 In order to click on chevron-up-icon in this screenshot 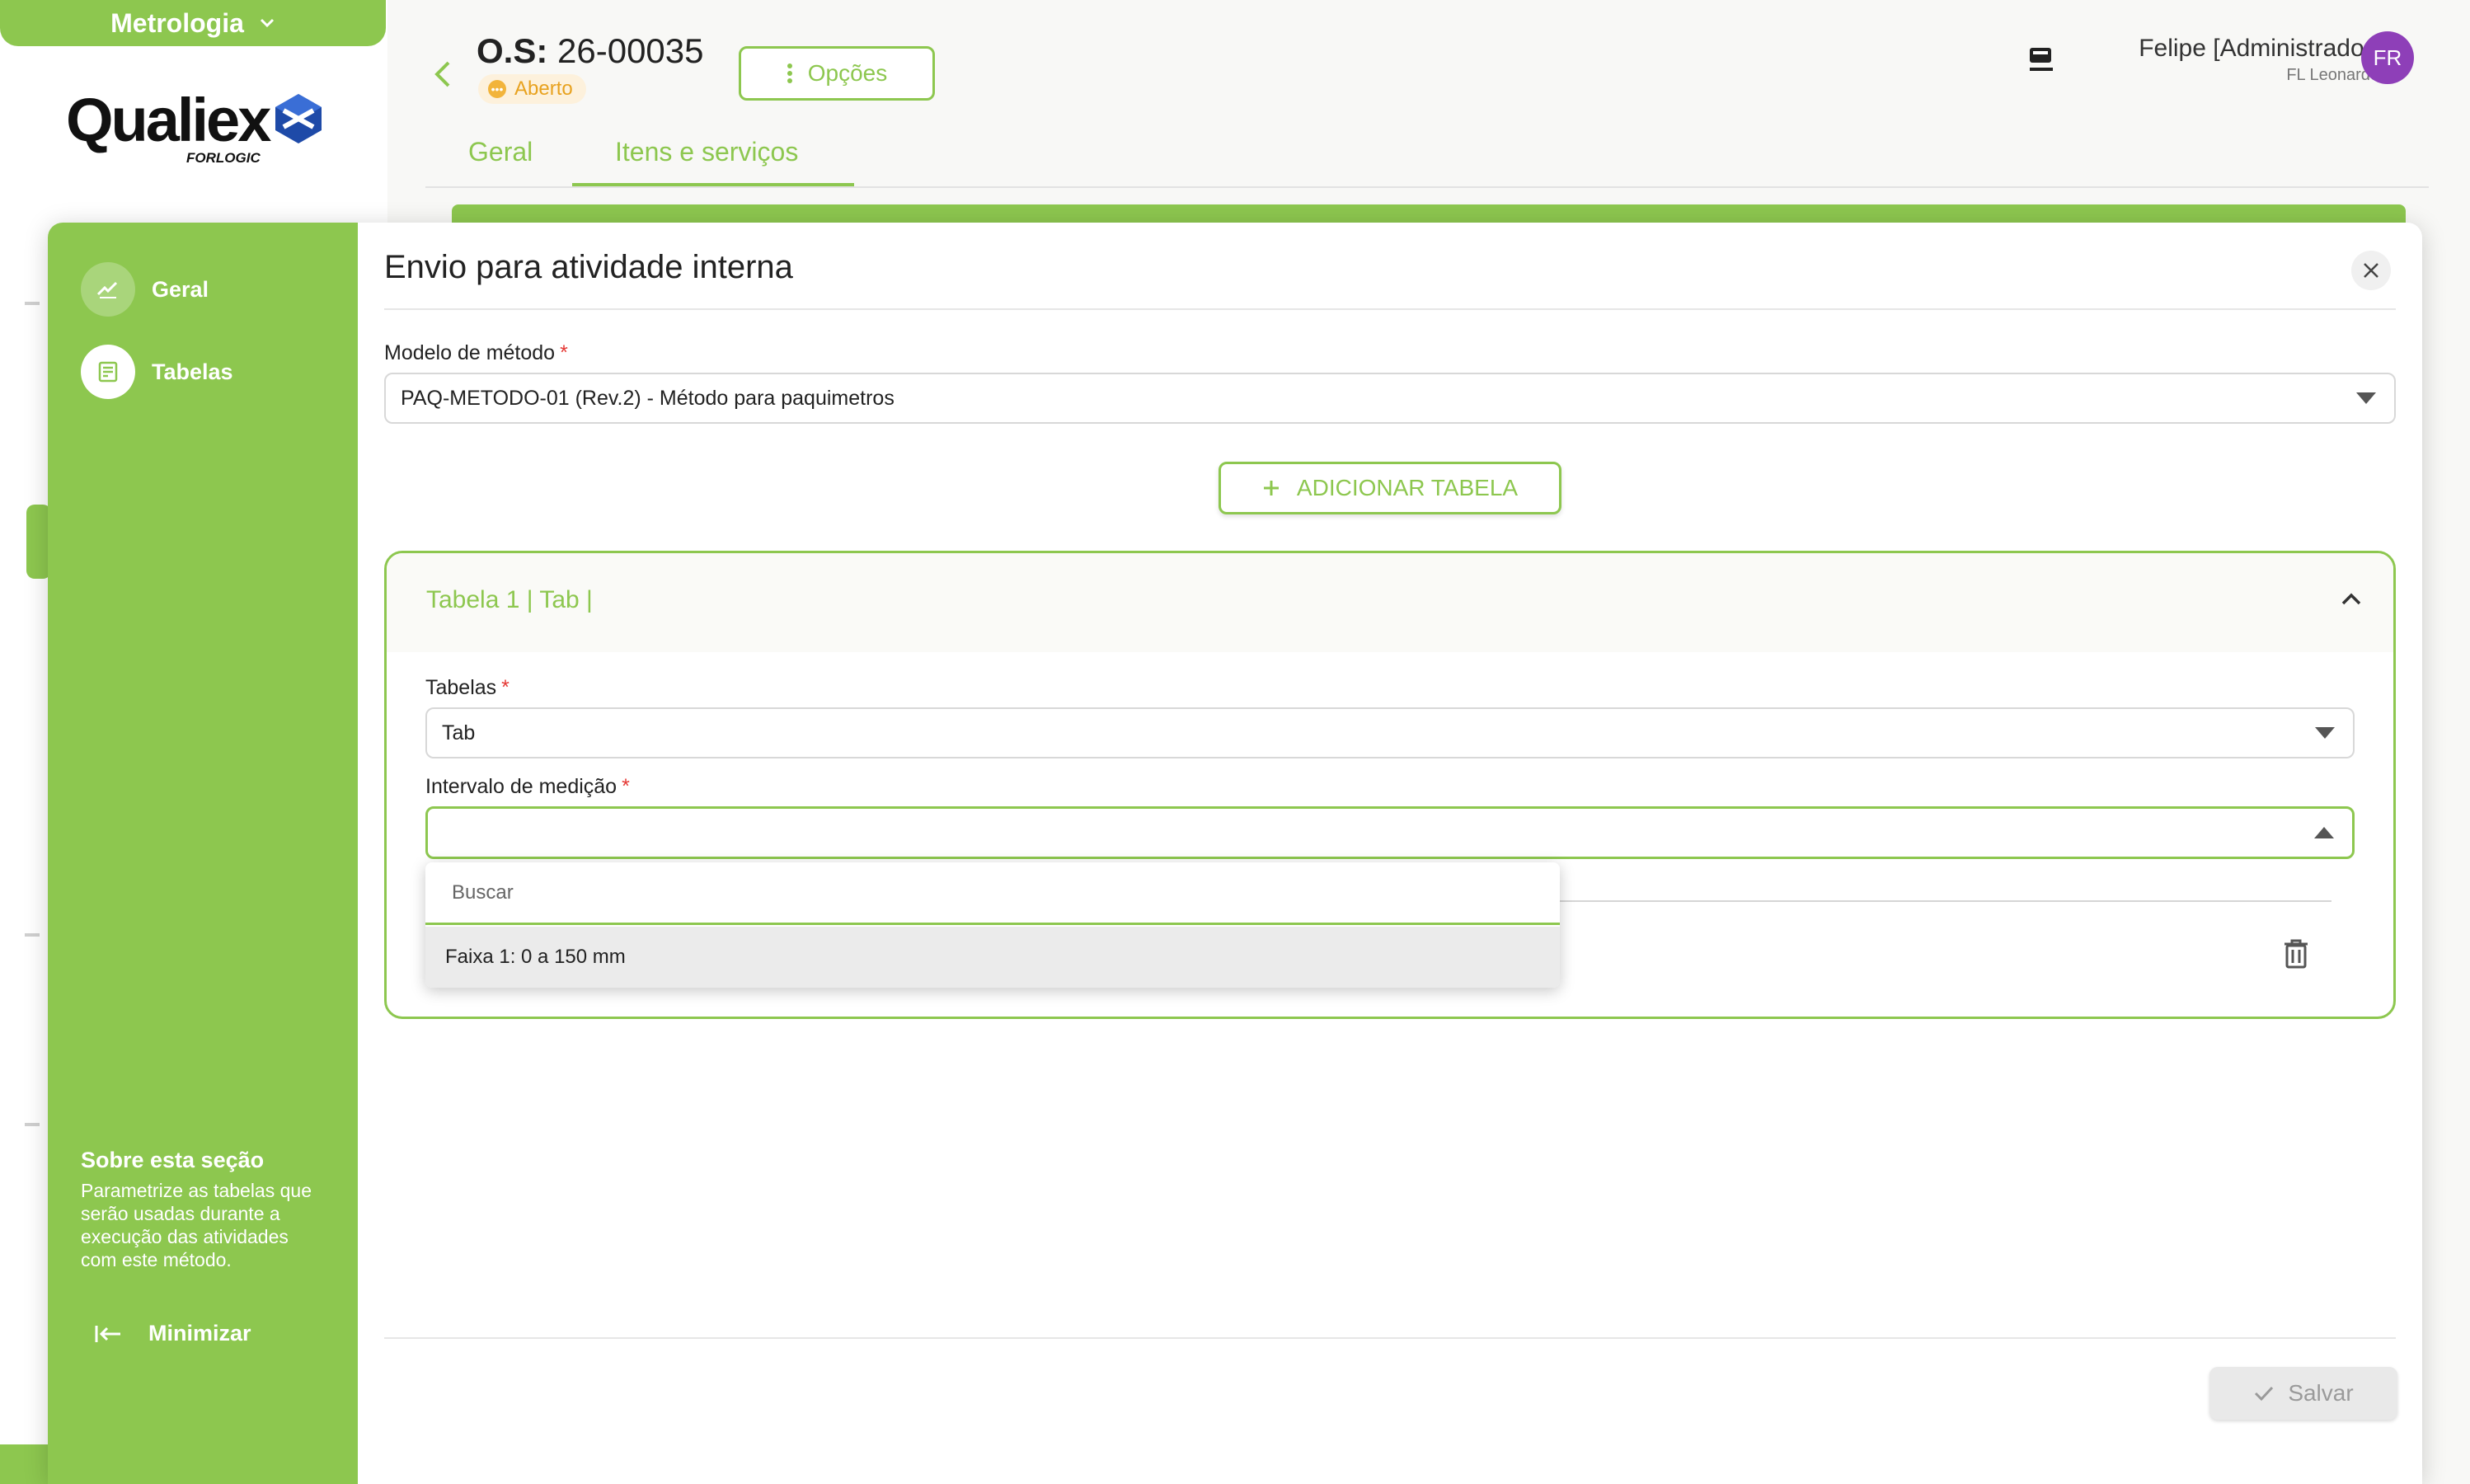, I will do `click(2351, 598)`.